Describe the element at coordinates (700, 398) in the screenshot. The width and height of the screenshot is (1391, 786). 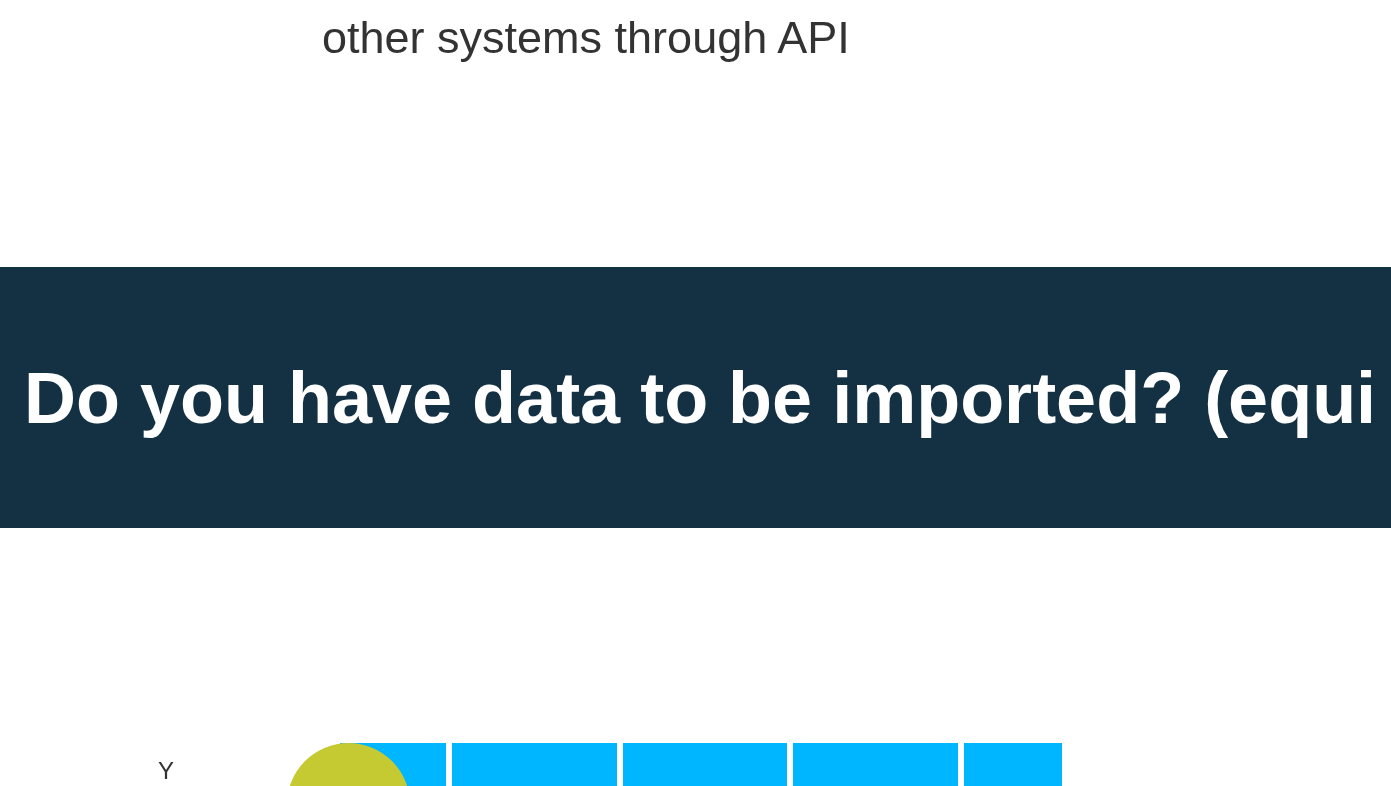
I see `banner-title: Do you have data to be imported? (equi` at that location.